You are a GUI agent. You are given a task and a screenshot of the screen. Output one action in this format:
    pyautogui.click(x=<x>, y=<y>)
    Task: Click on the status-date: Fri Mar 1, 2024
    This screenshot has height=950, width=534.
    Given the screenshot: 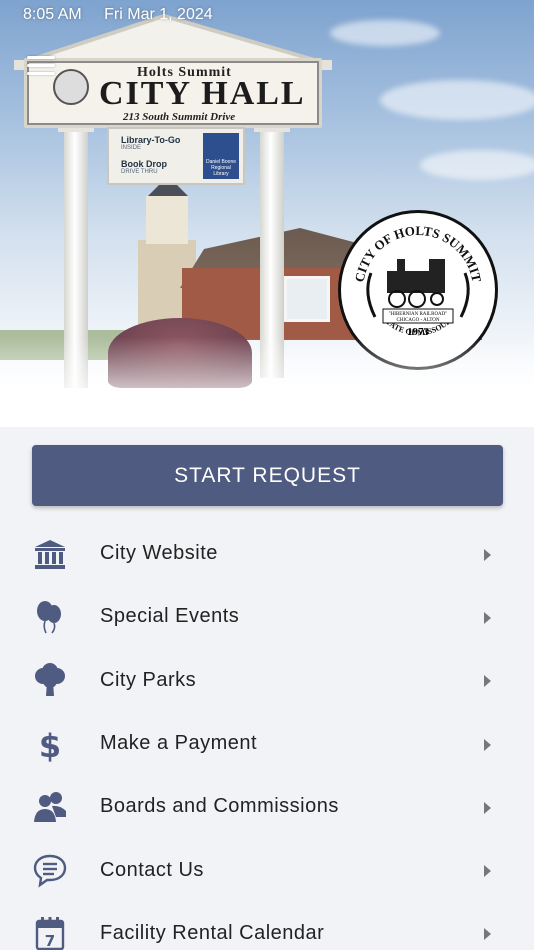 What is the action you would take?
    pyautogui.click(x=158, y=14)
    